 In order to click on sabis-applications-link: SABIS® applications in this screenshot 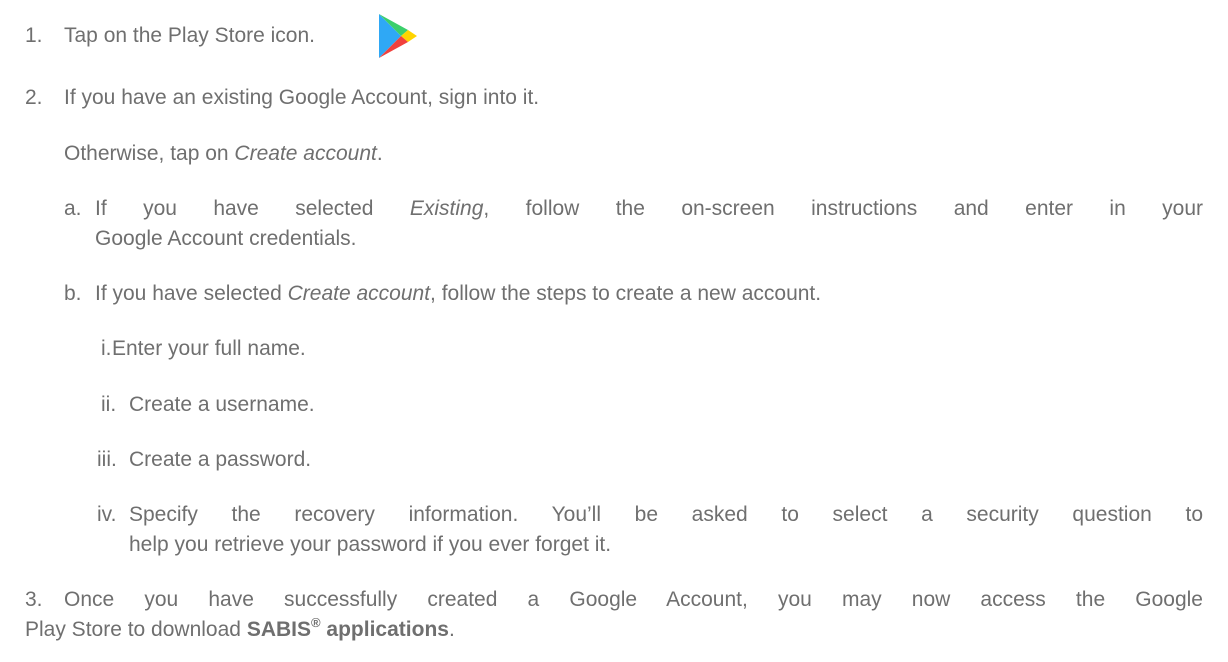, I will do `click(347, 628)`.